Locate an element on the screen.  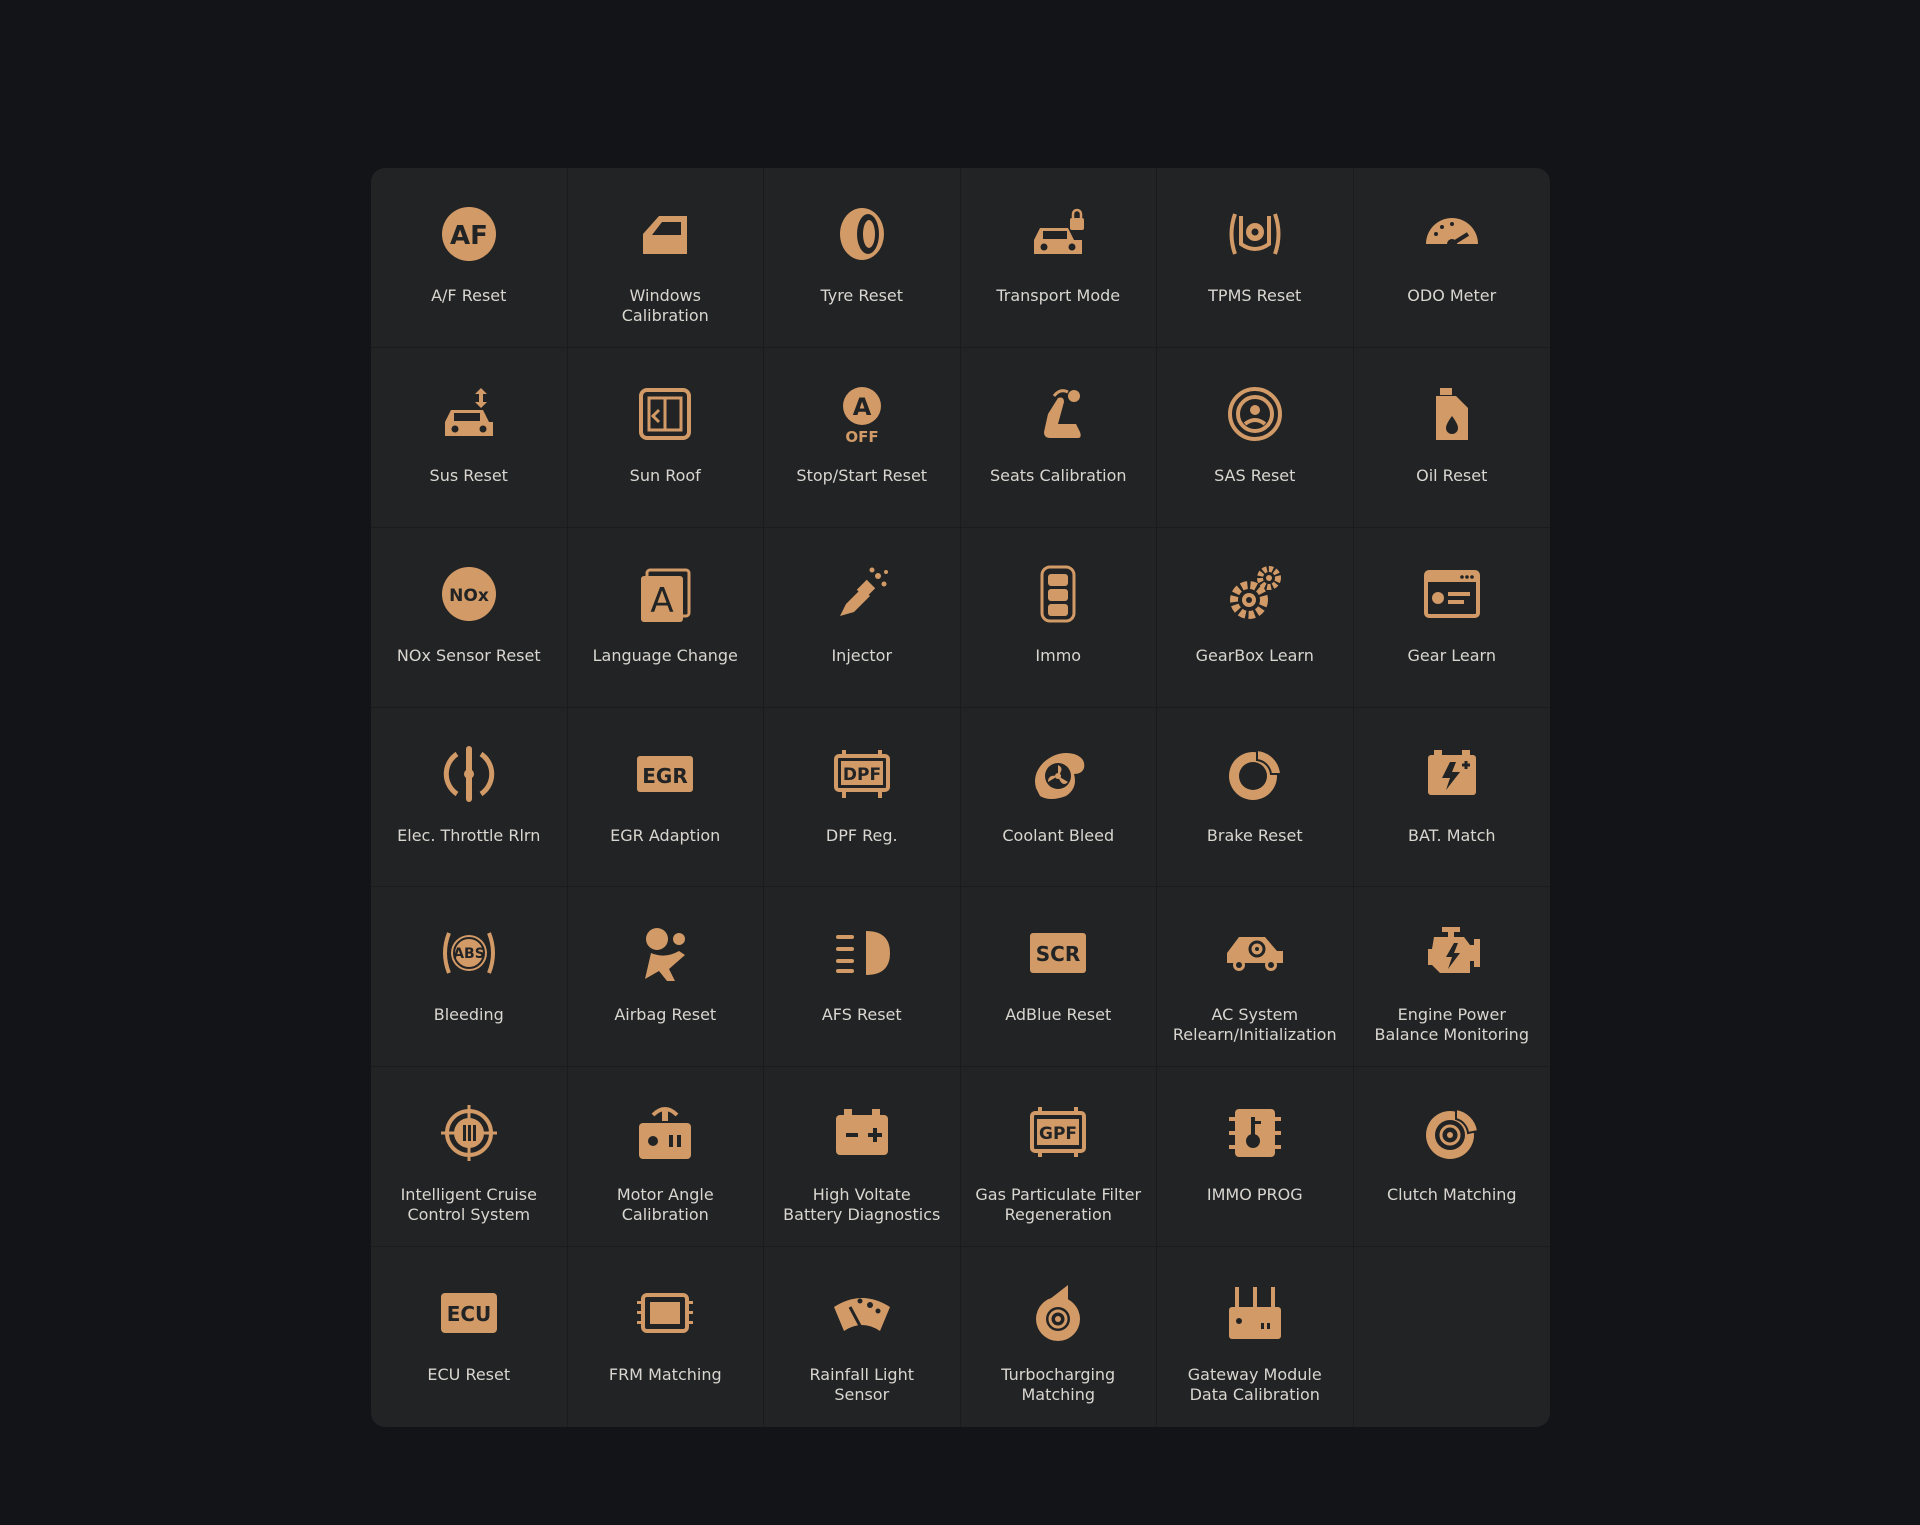
tile-label: EGR Adaption is located at coordinates (665, 835).